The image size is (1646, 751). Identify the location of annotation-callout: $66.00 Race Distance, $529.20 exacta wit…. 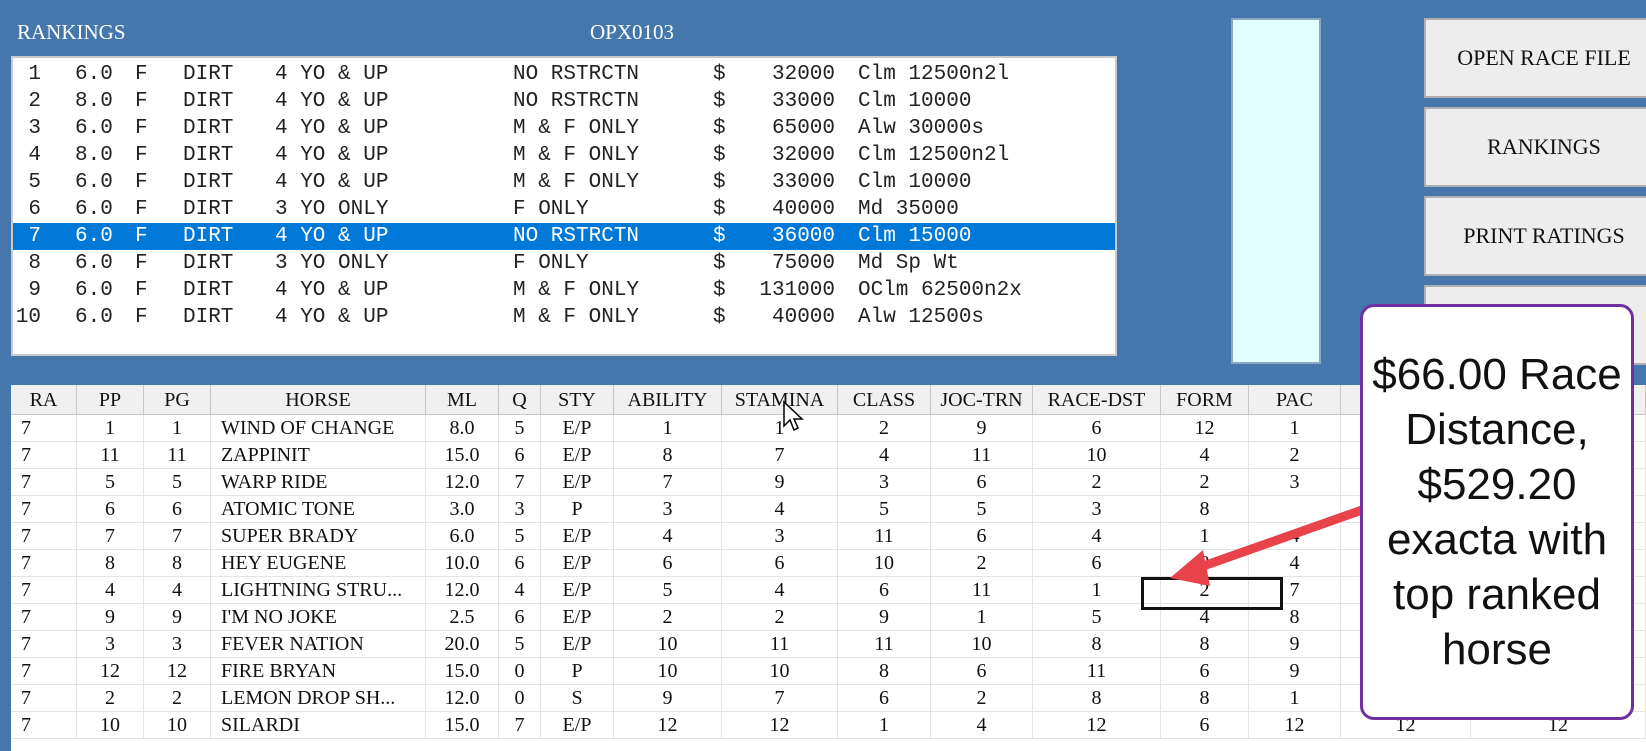
(1497, 512).